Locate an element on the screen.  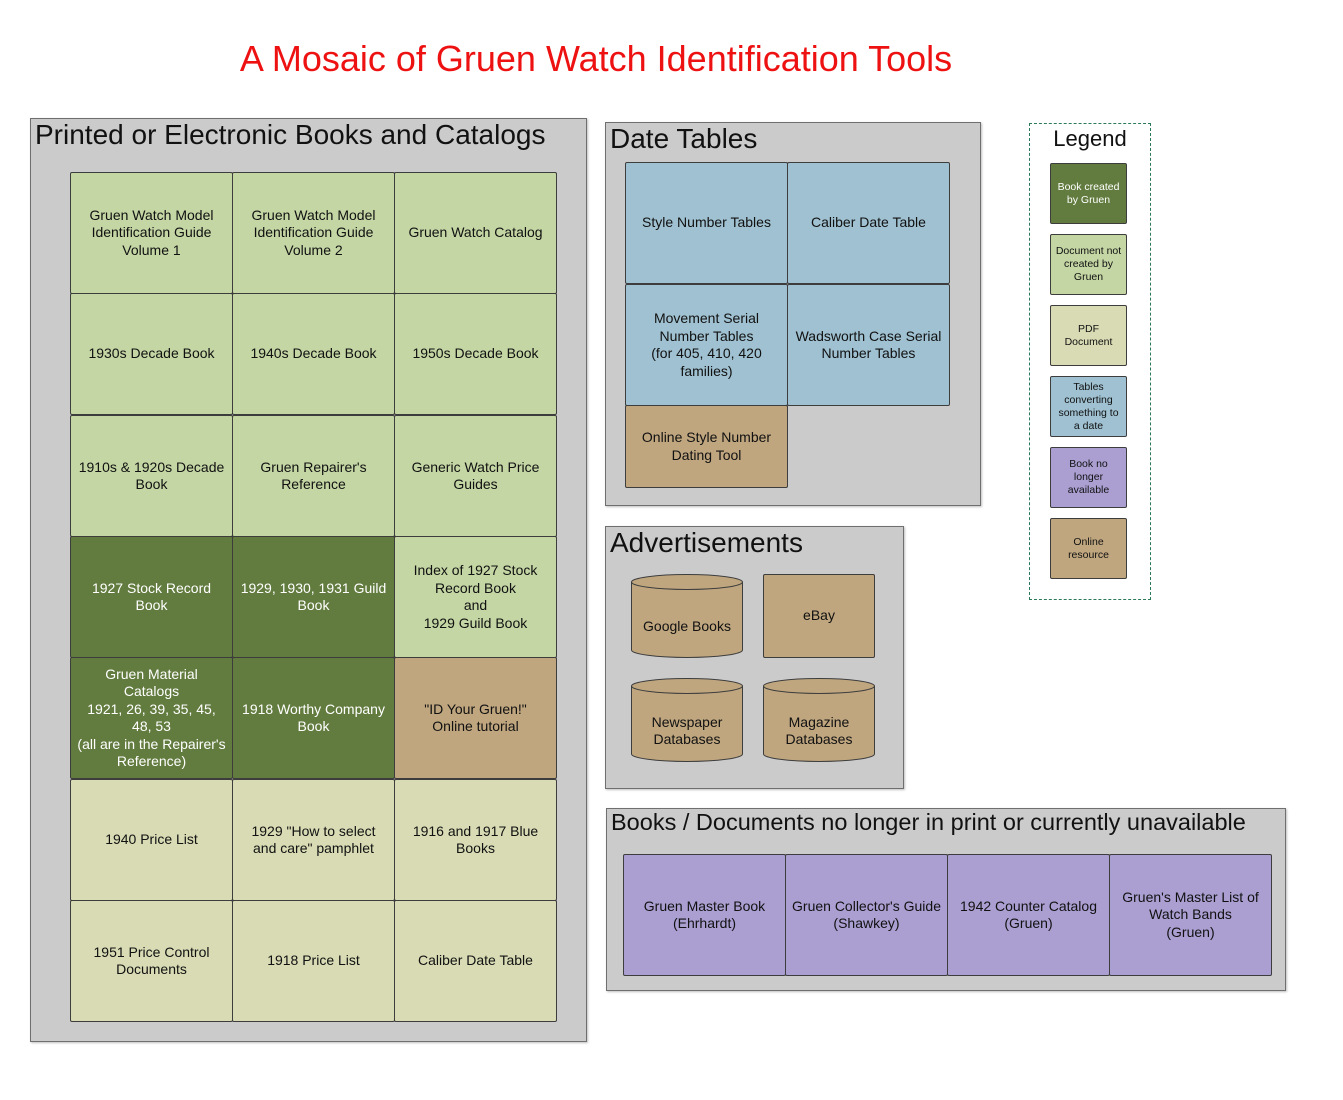
book-tile-1929-1930-1931-guild-book: 1929, 1930, 1931 Guild Book is located at coordinates (313, 597).